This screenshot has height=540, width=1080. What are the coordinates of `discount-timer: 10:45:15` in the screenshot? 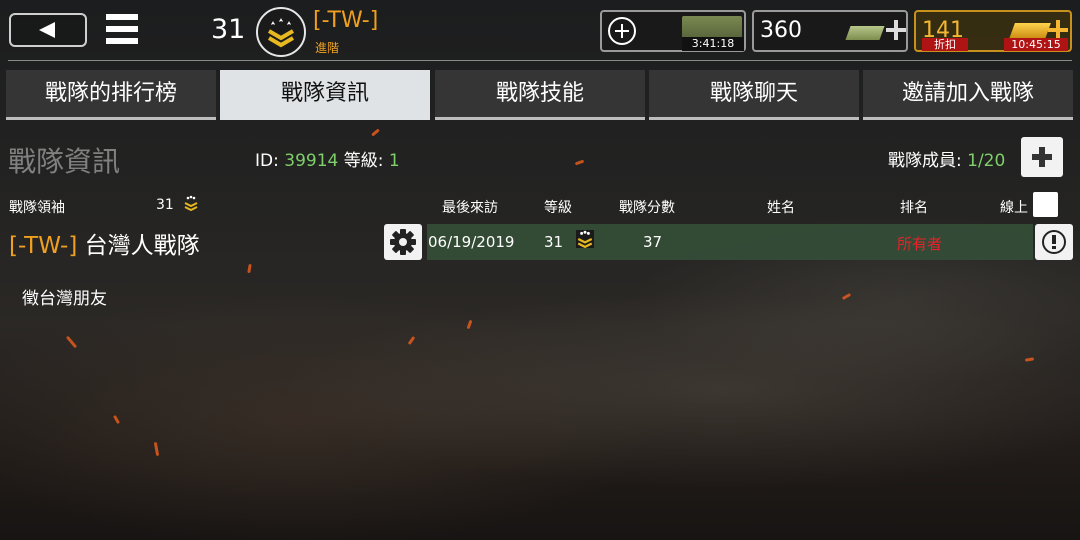 It's located at (1036, 44).